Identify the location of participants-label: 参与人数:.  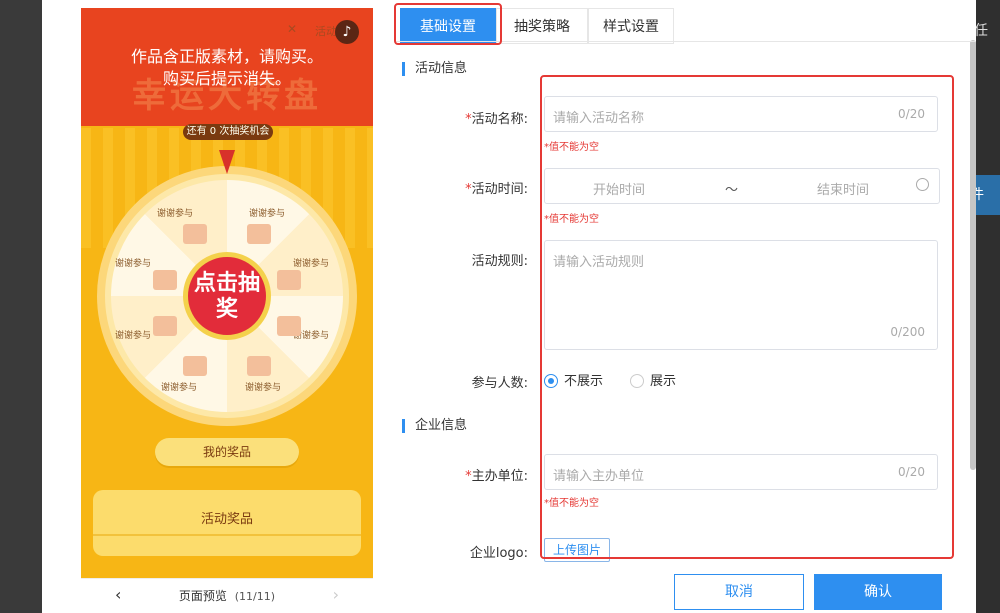
(499, 383).